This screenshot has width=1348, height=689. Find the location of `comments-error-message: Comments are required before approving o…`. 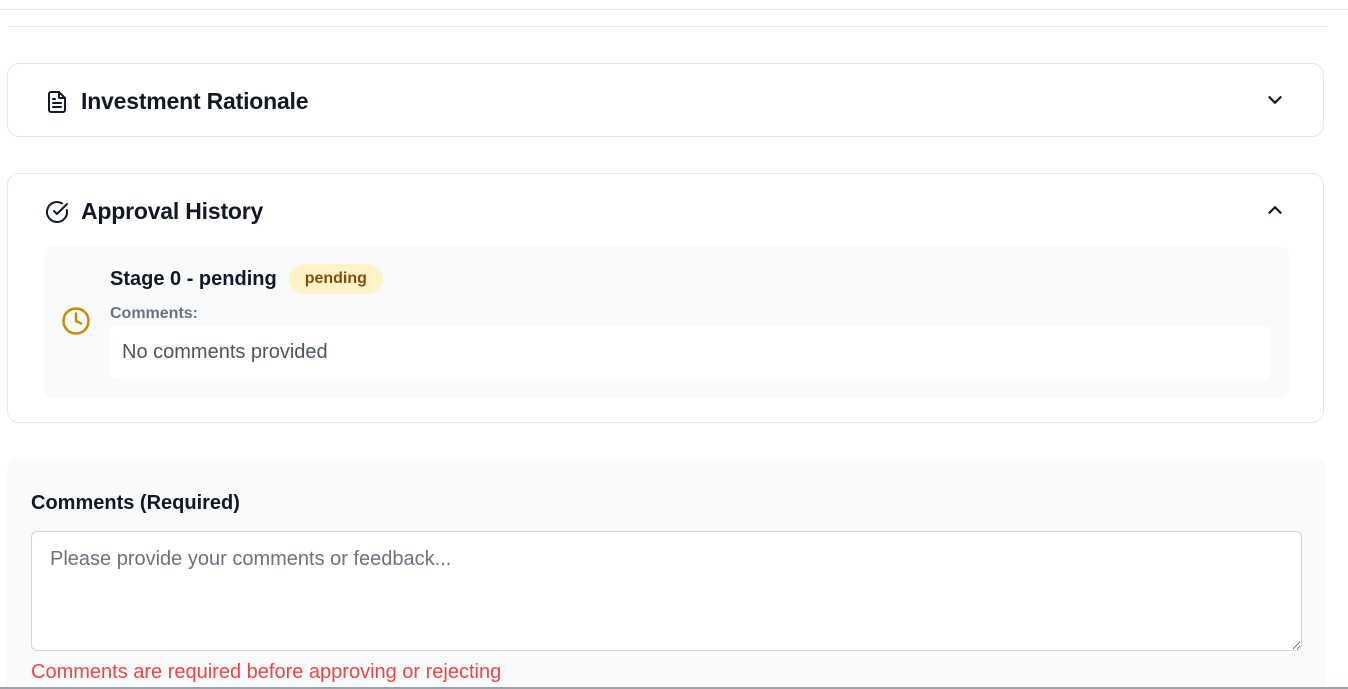

comments-error-message: Comments are required before approving o… is located at coordinates (266, 672).